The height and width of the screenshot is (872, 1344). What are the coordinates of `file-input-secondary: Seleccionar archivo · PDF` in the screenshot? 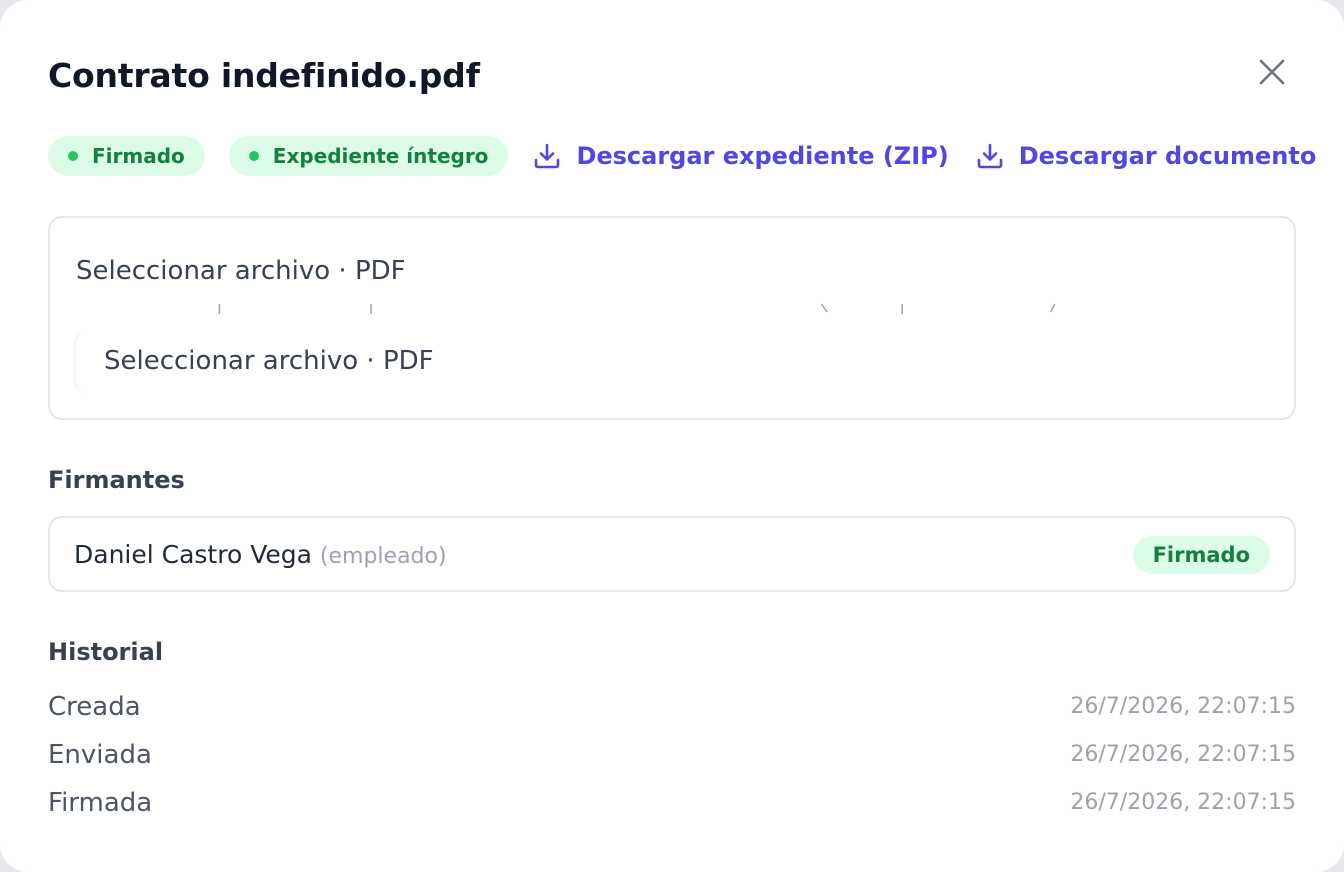 It's located at (269, 361).